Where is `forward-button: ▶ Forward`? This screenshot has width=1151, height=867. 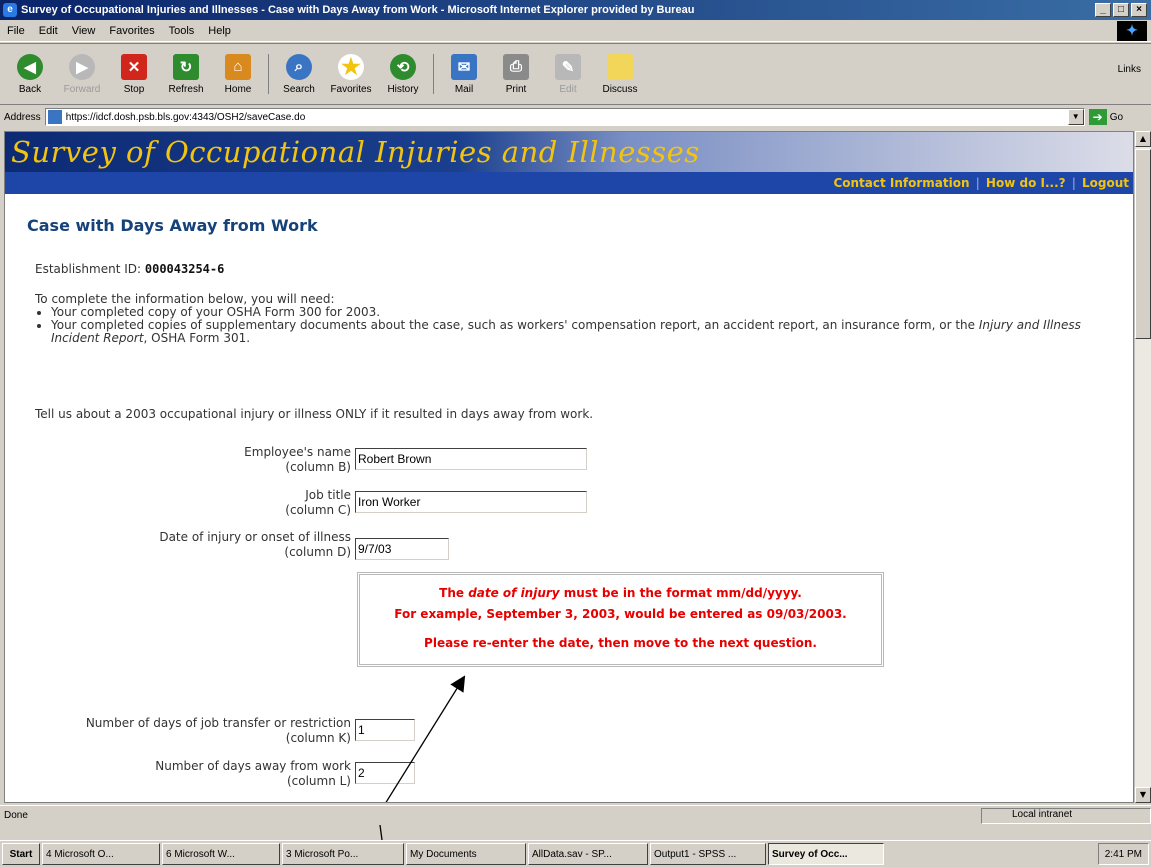 forward-button: ▶ Forward is located at coordinates (82, 74).